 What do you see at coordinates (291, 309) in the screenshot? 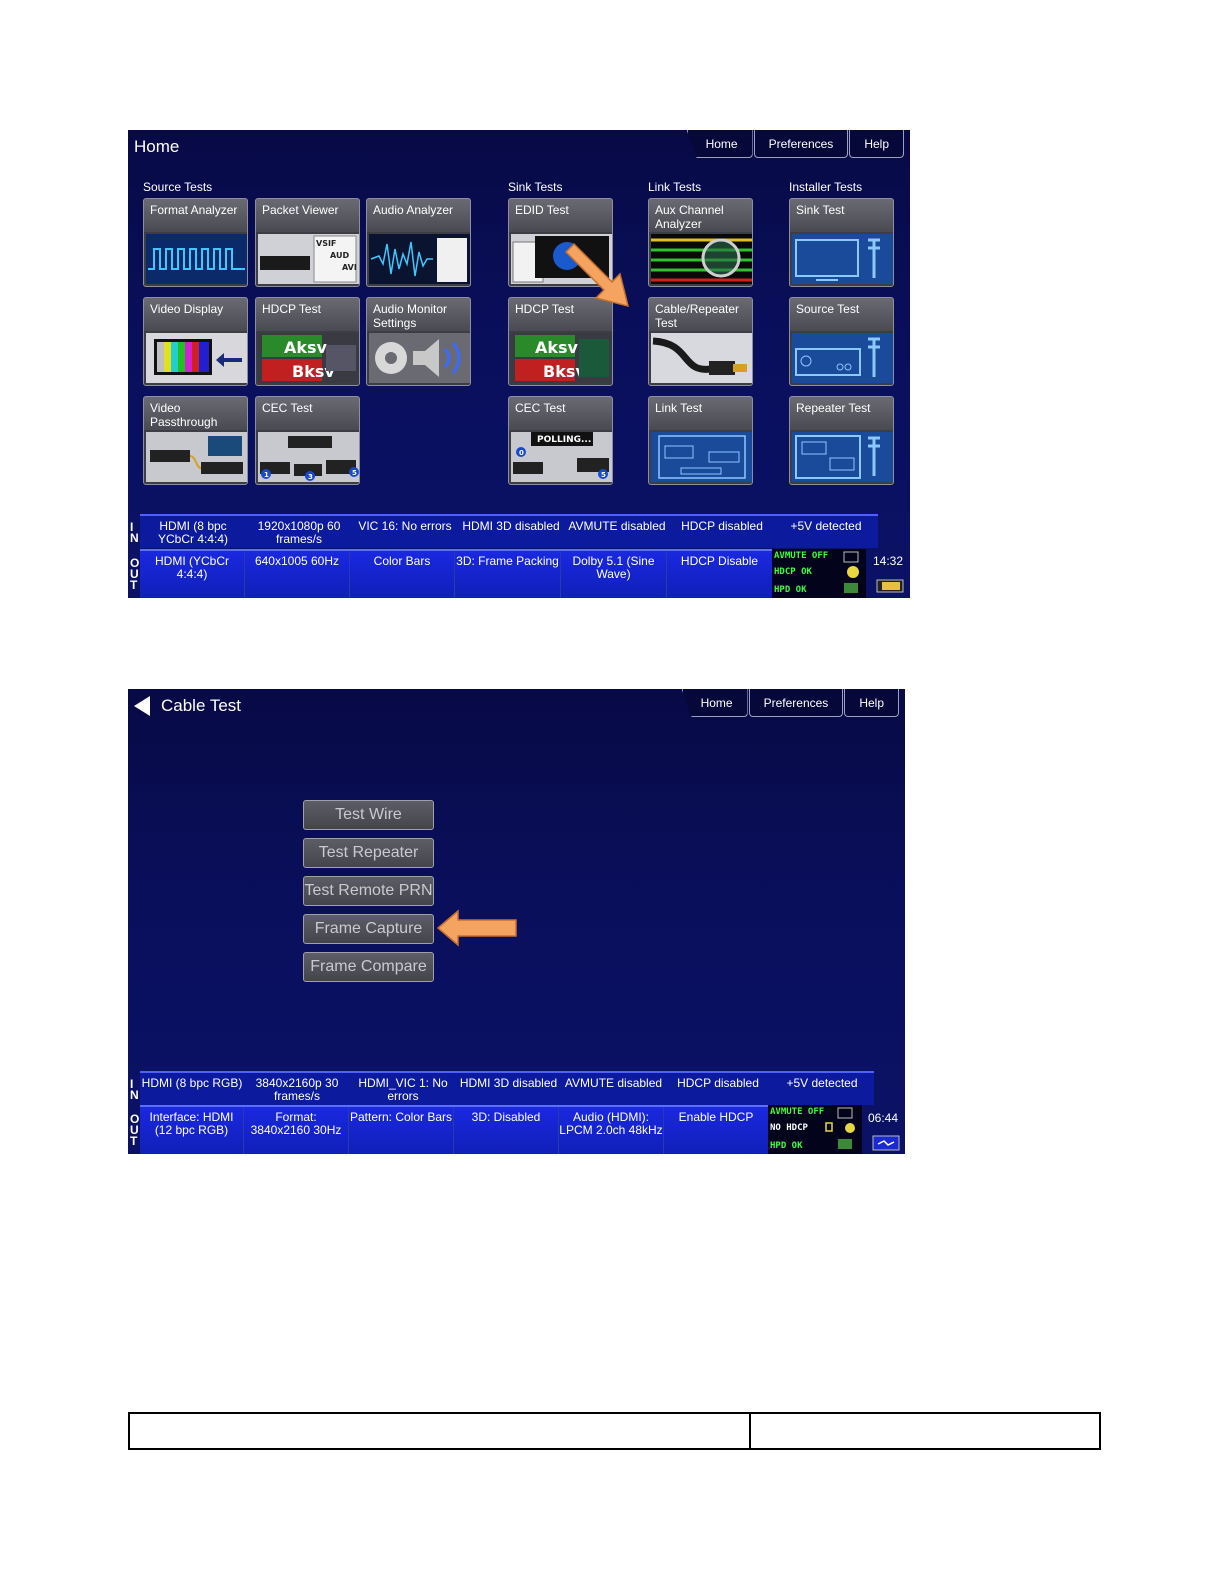
I see `tile-label: HDCP Test` at bounding box center [291, 309].